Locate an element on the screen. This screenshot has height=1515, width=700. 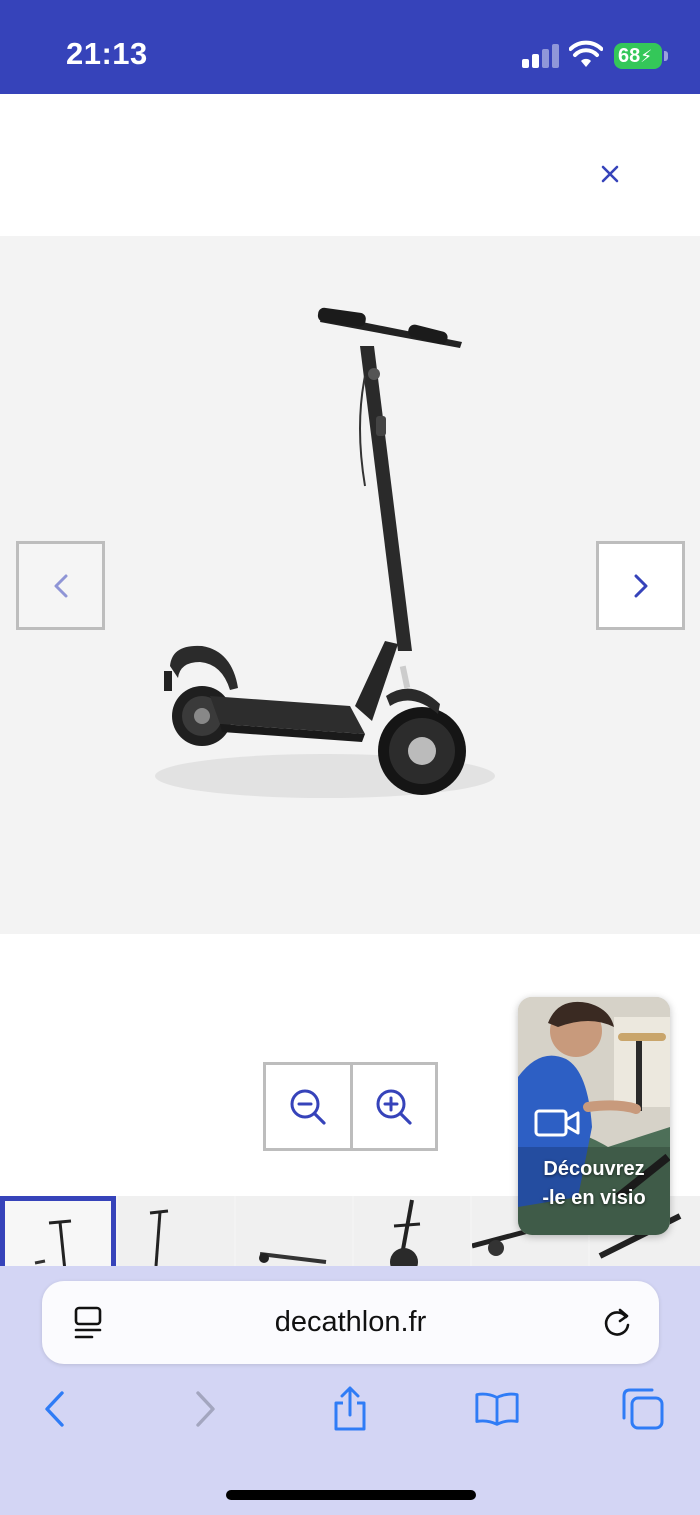
zoom-in-icon is located at coordinates (394, 1107).